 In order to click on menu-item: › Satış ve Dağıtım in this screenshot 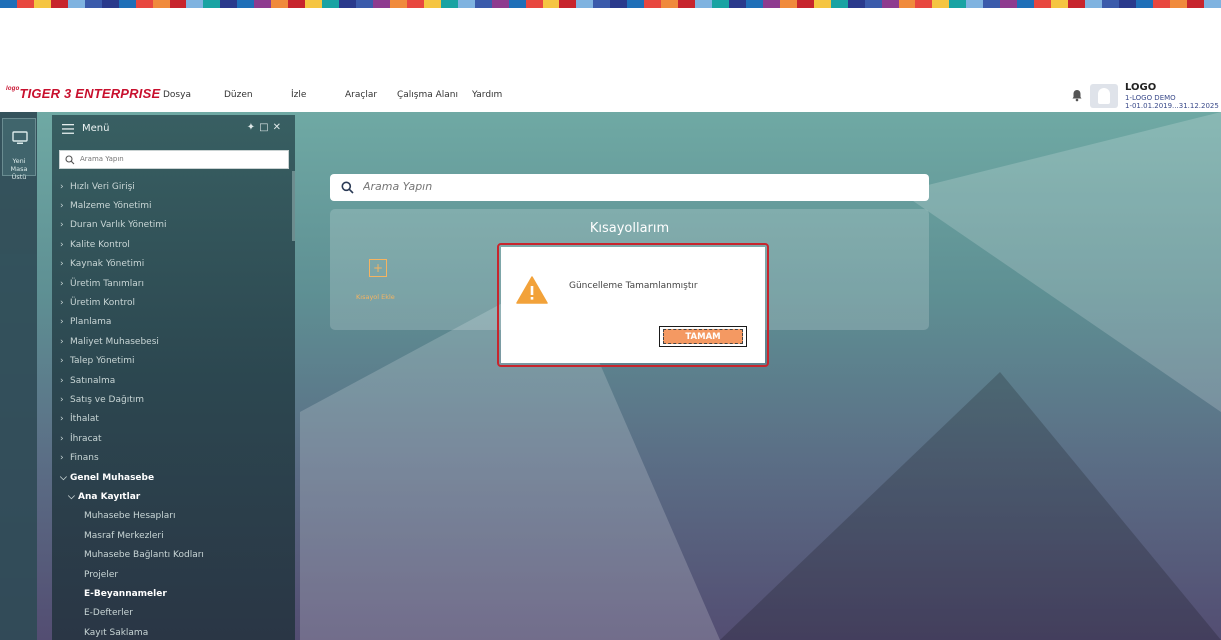, I will do `click(173, 399)`.